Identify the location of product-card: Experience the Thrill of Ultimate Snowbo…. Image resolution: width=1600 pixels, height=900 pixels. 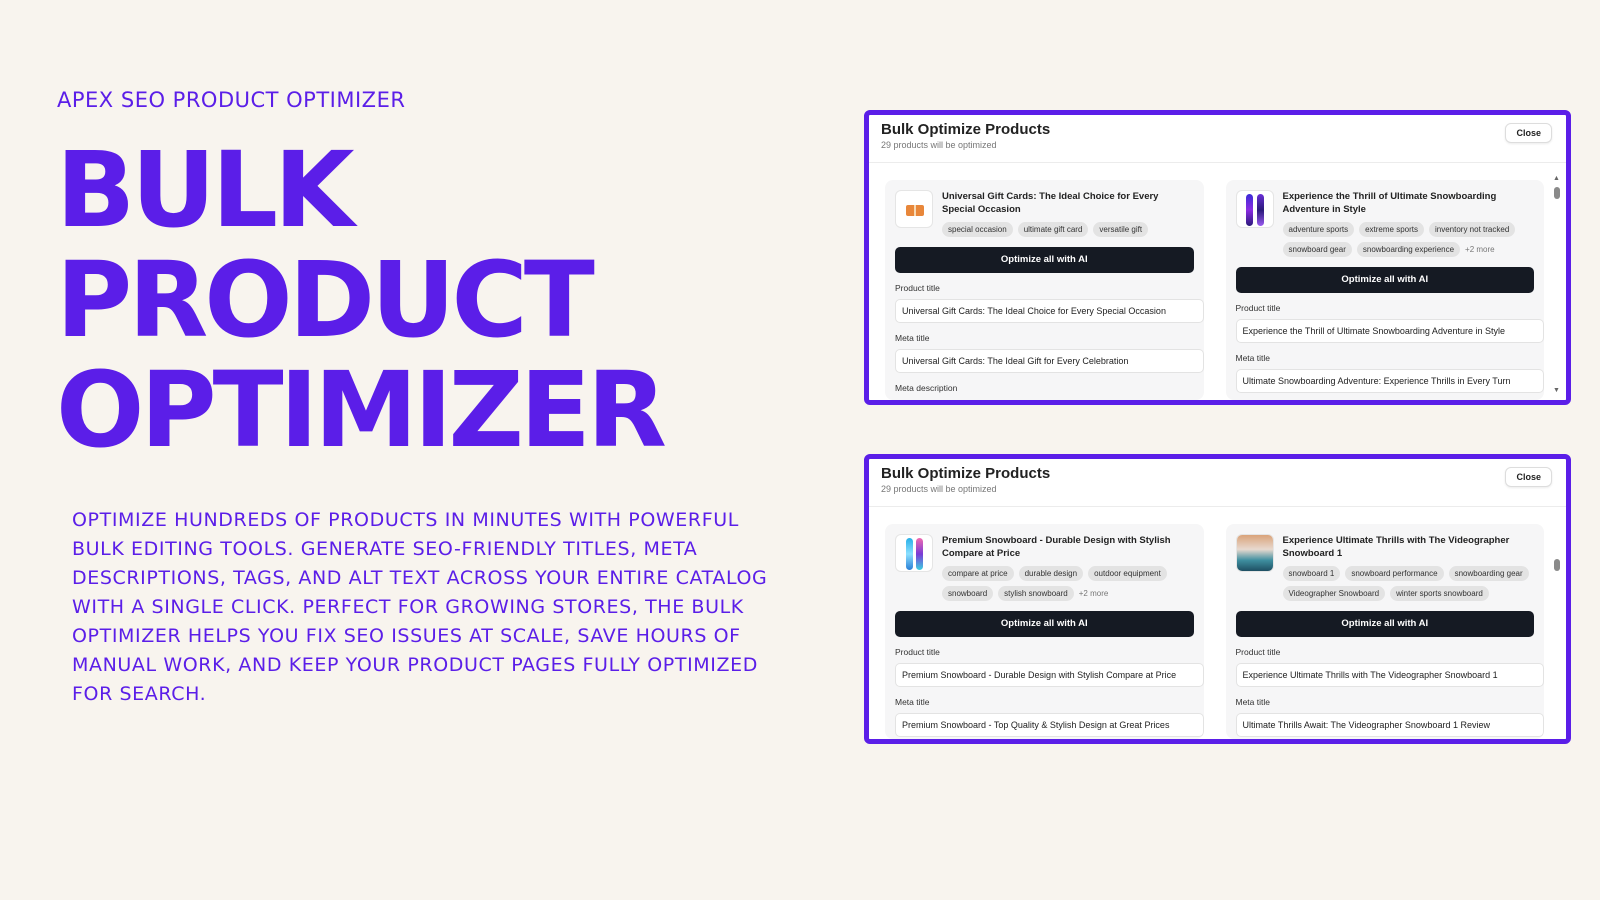
(1384, 290).